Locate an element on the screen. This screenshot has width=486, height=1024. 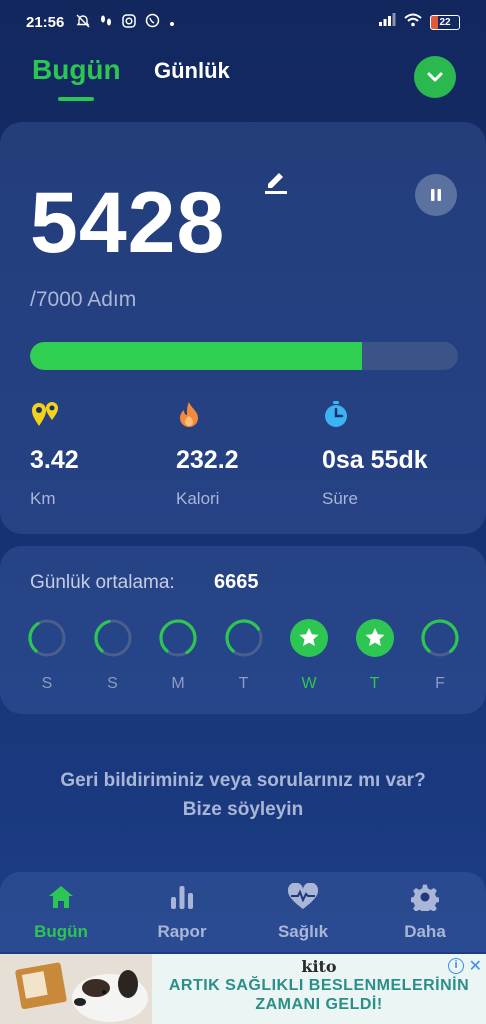
battery-icon: 22 is located at coordinates (445, 22).